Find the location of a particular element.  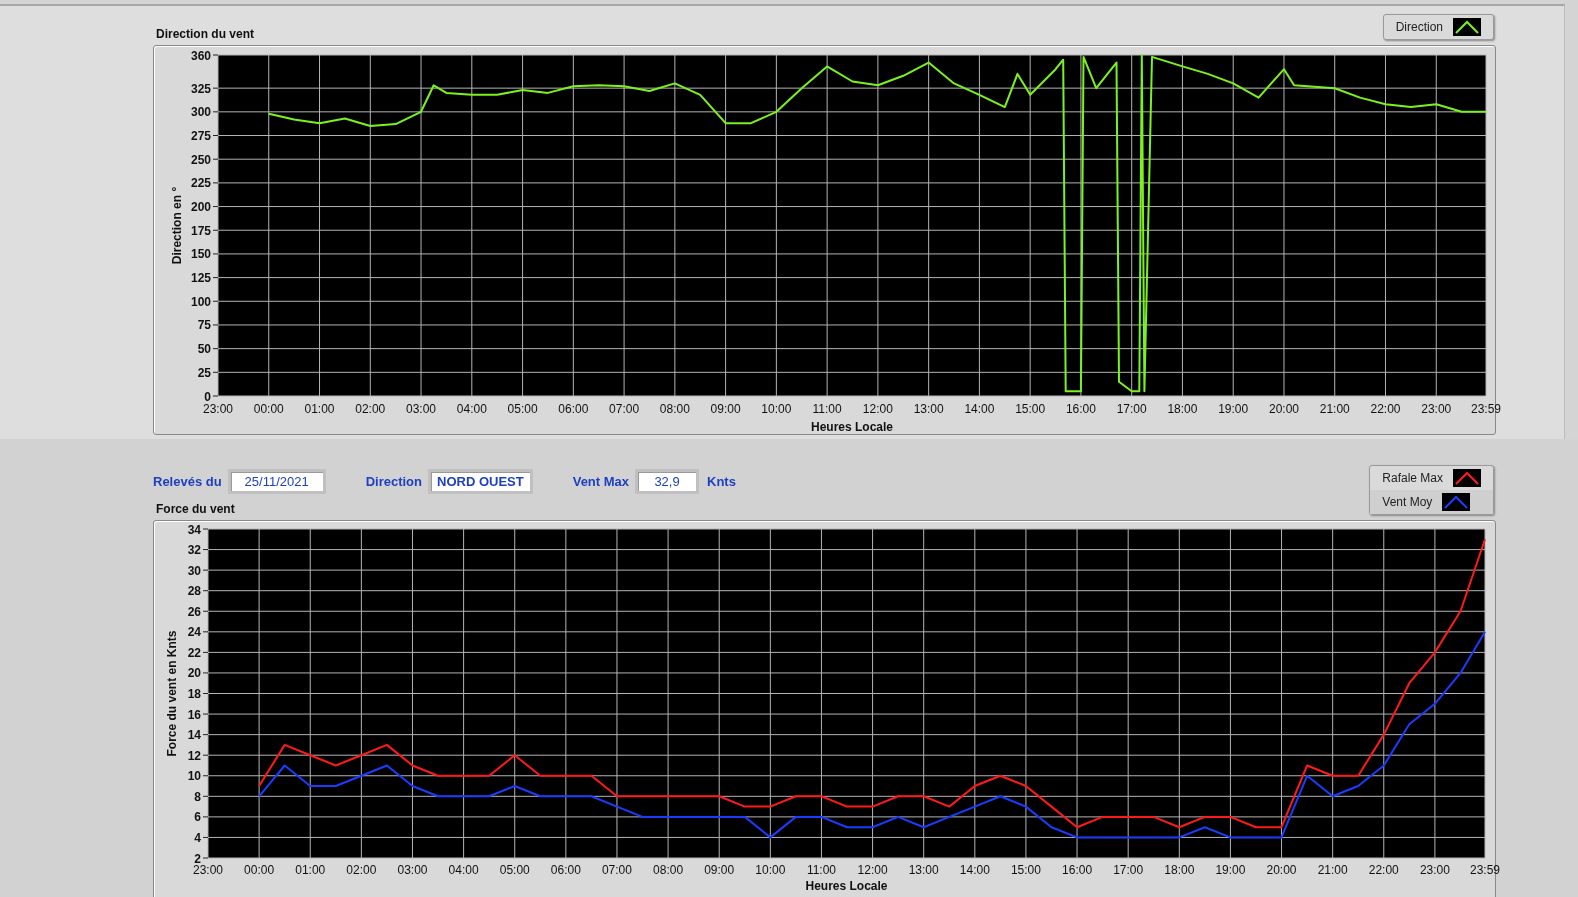

tick-label: 325 is located at coordinates (200, 88).